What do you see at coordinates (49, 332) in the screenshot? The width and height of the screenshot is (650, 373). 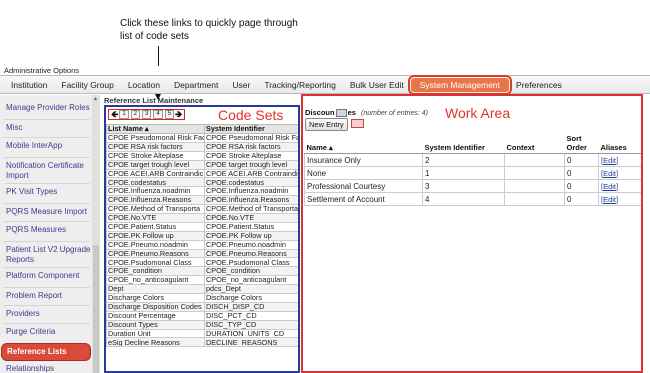 I see `sidebar-item-purge-criteria: Purge Criteria` at bounding box center [49, 332].